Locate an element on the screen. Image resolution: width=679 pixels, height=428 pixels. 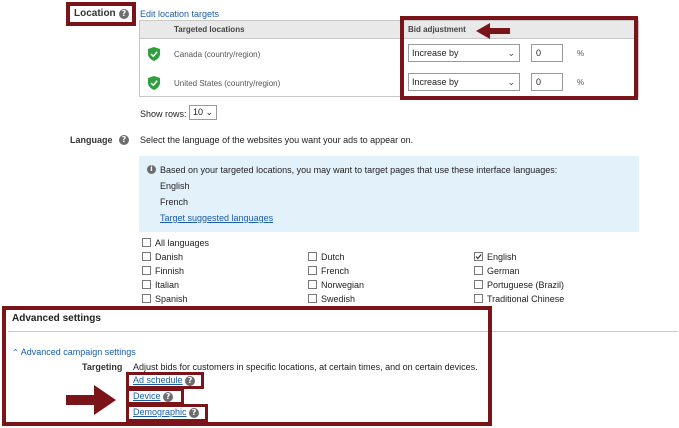
show-rows-value: 10 is located at coordinates (198, 112).